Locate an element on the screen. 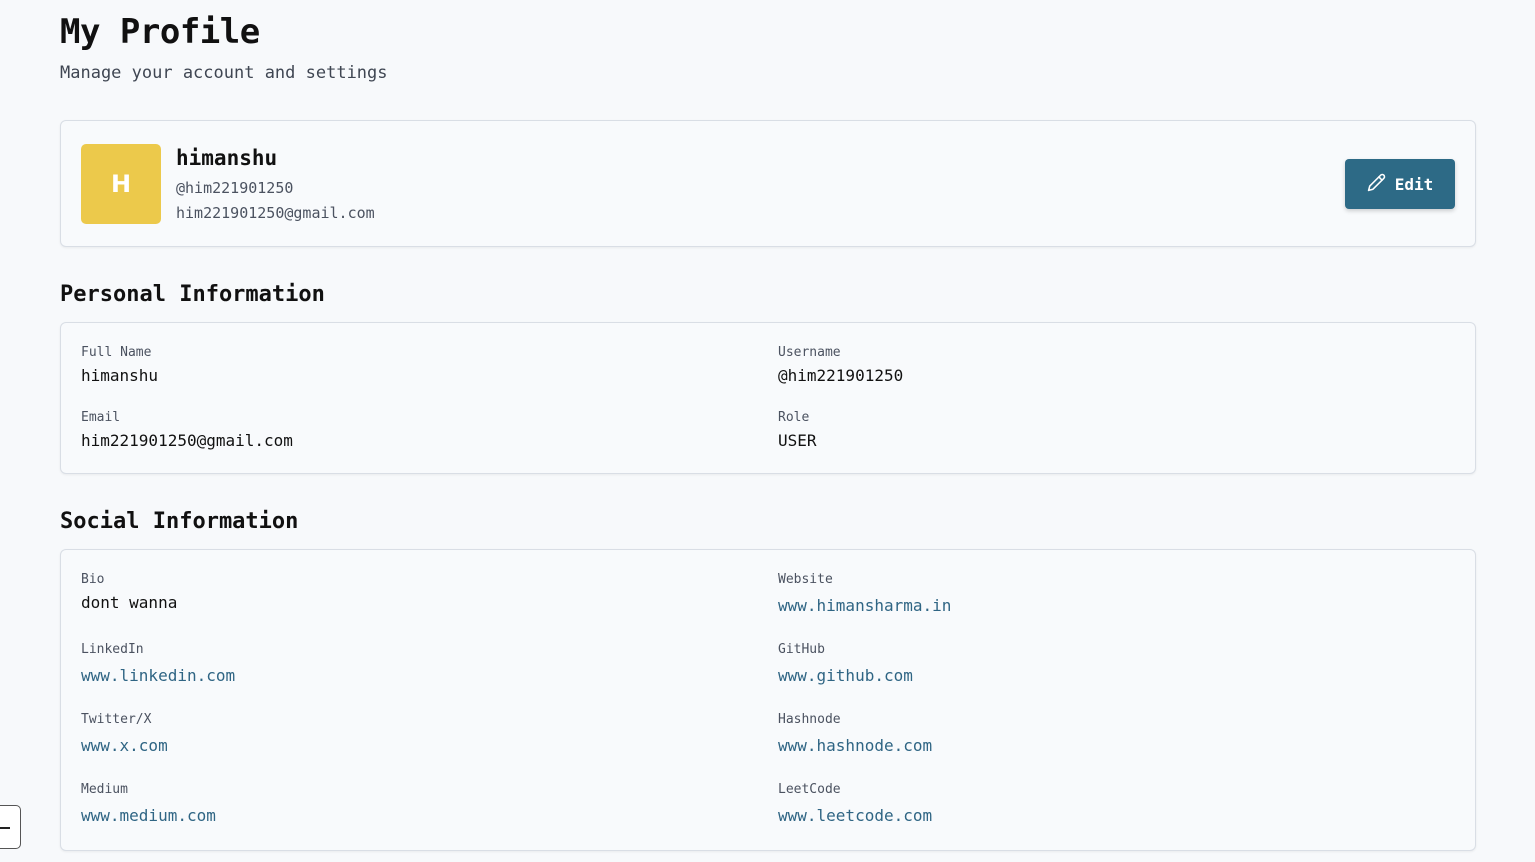  full-name-field: Full Name himanshu is located at coordinates (119, 365).